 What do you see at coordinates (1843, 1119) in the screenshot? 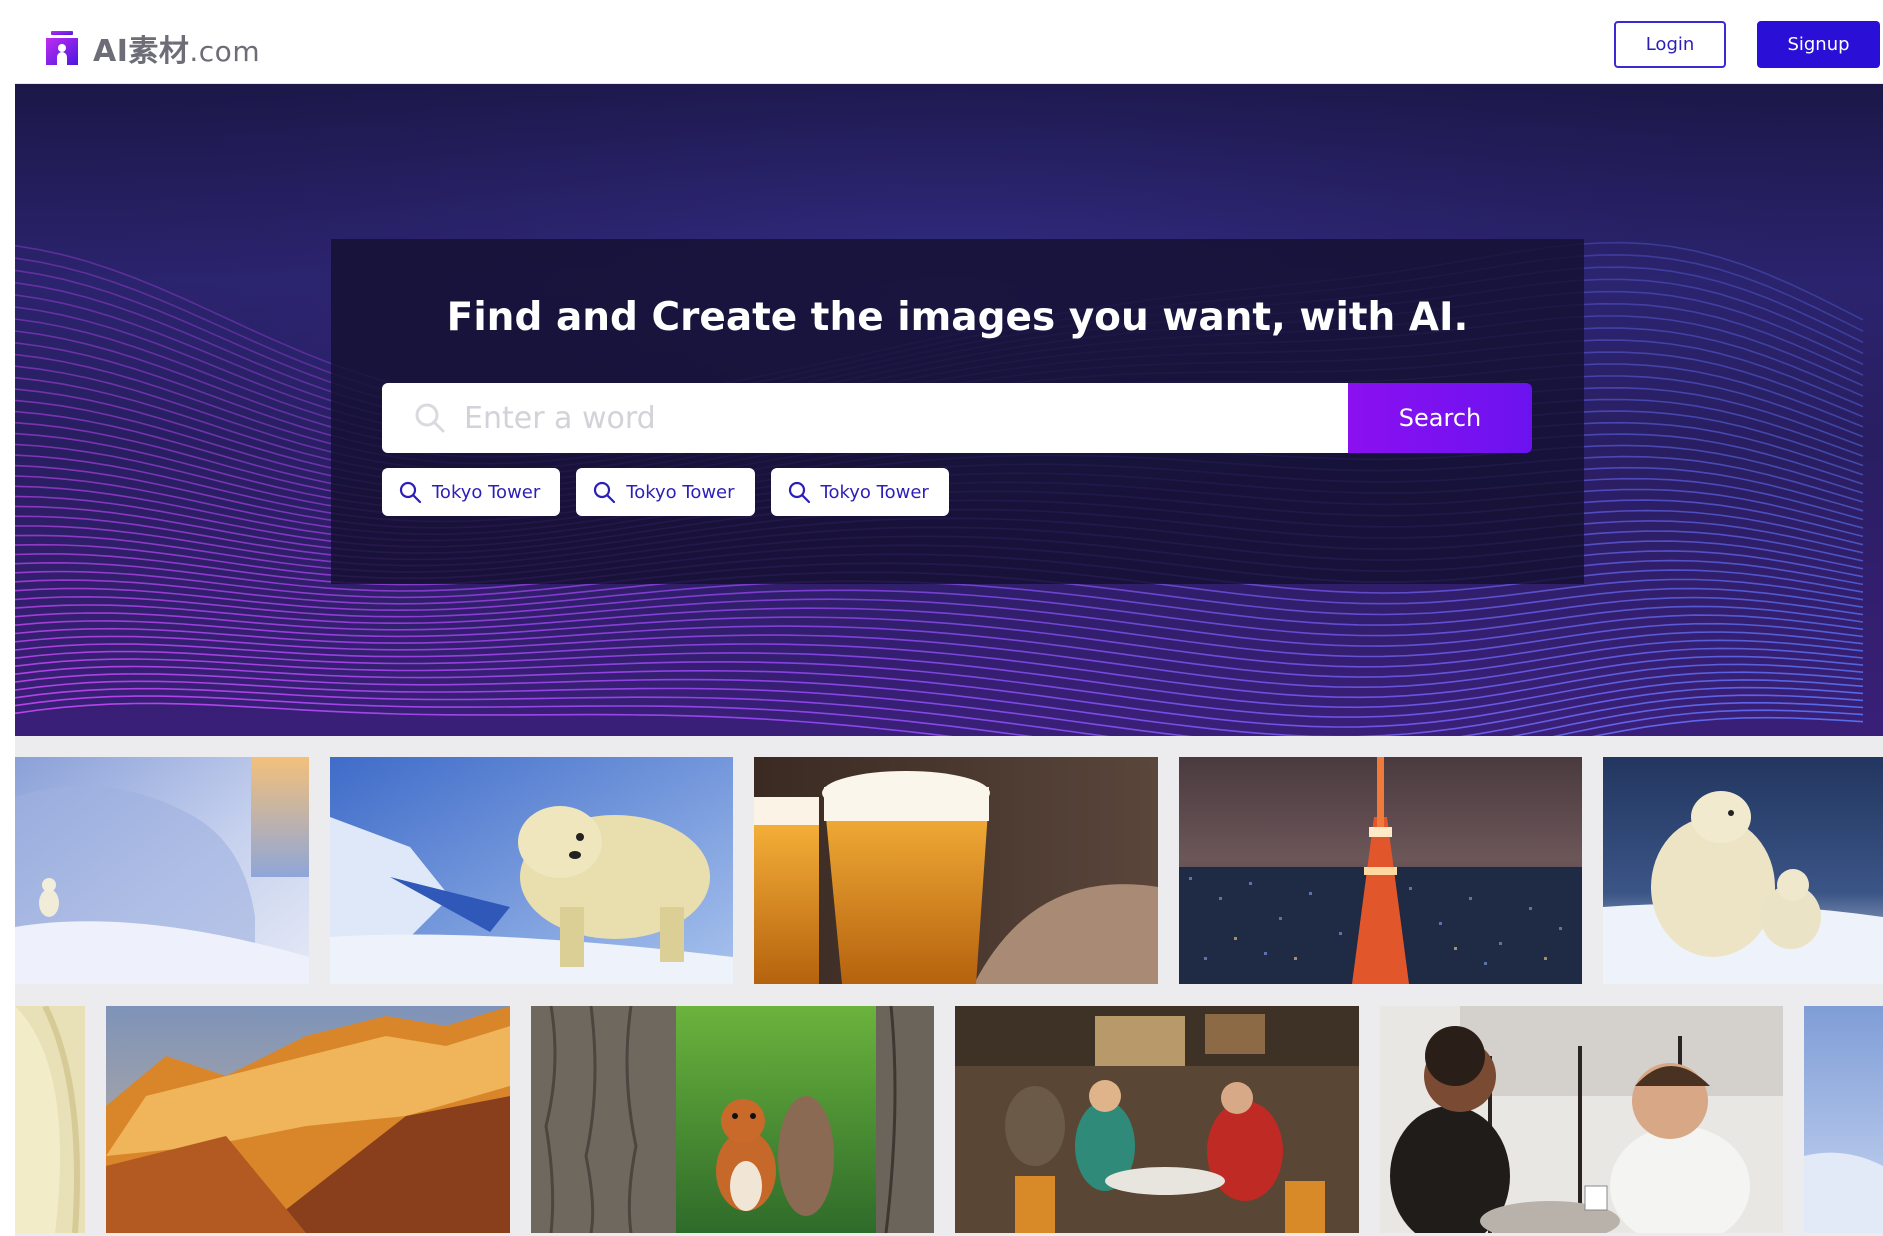
I see `snowy-blue-image` at bounding box center [1843, 1119].